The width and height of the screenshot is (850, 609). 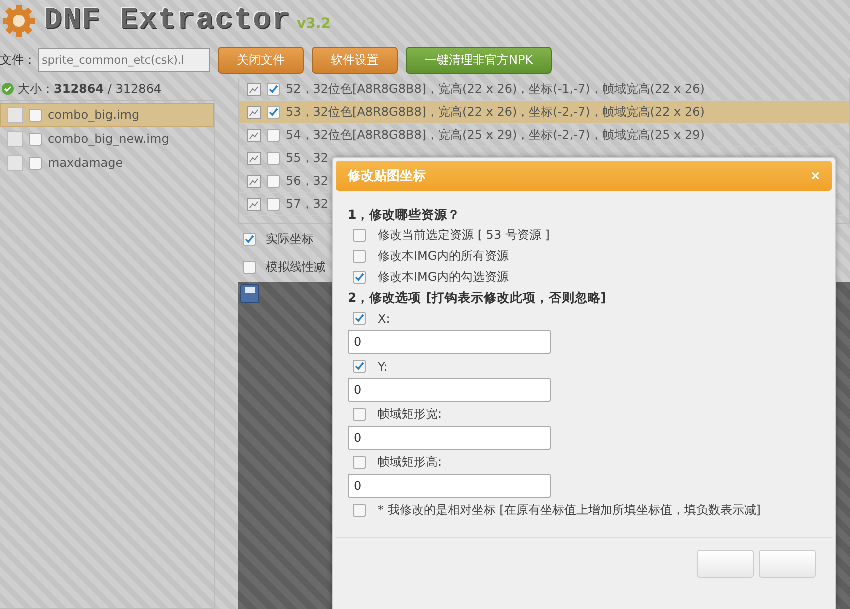 I want to click on section-heading: 2，修改选项 [打钩表示修改此项，否则忽略], so click(x=478, y=297).